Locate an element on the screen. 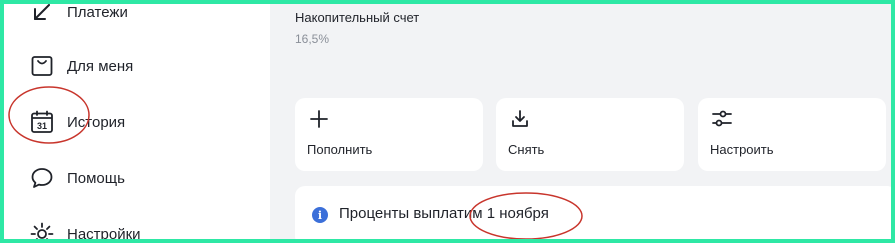 Image resolution: width=895 pixels, height=243 pixels. calendar-icon: 31 is located at coordinates (42, 122).